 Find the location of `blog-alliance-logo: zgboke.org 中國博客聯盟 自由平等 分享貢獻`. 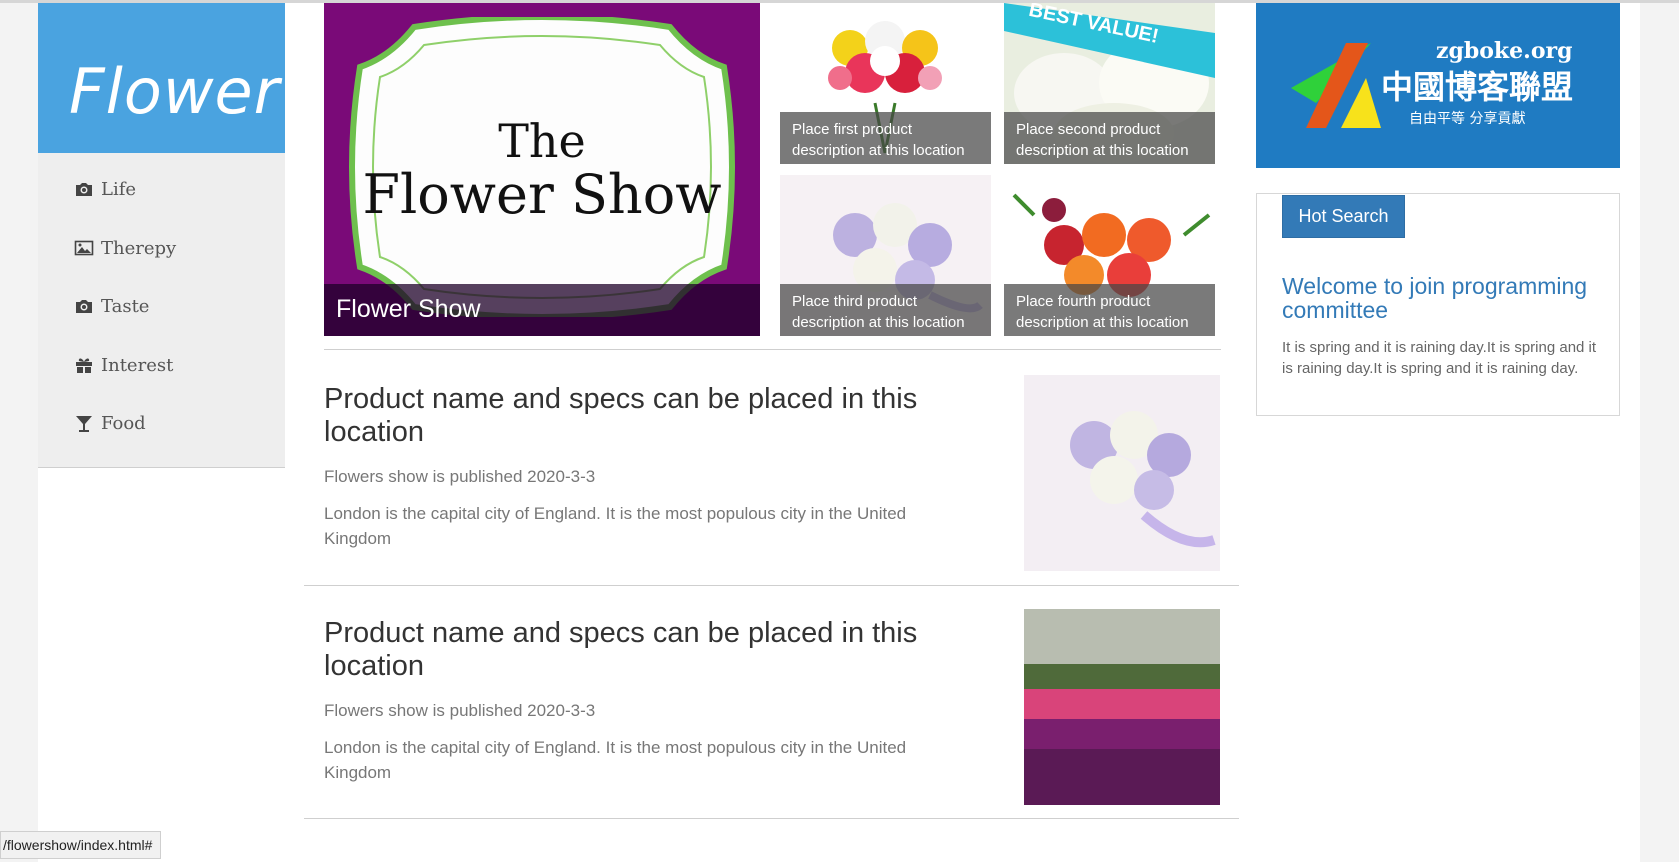

blog-alliance-logo: zgboke.org 中國博客聯盟 自由平等 分享貢獻 is located at coordinates (1438, 85).